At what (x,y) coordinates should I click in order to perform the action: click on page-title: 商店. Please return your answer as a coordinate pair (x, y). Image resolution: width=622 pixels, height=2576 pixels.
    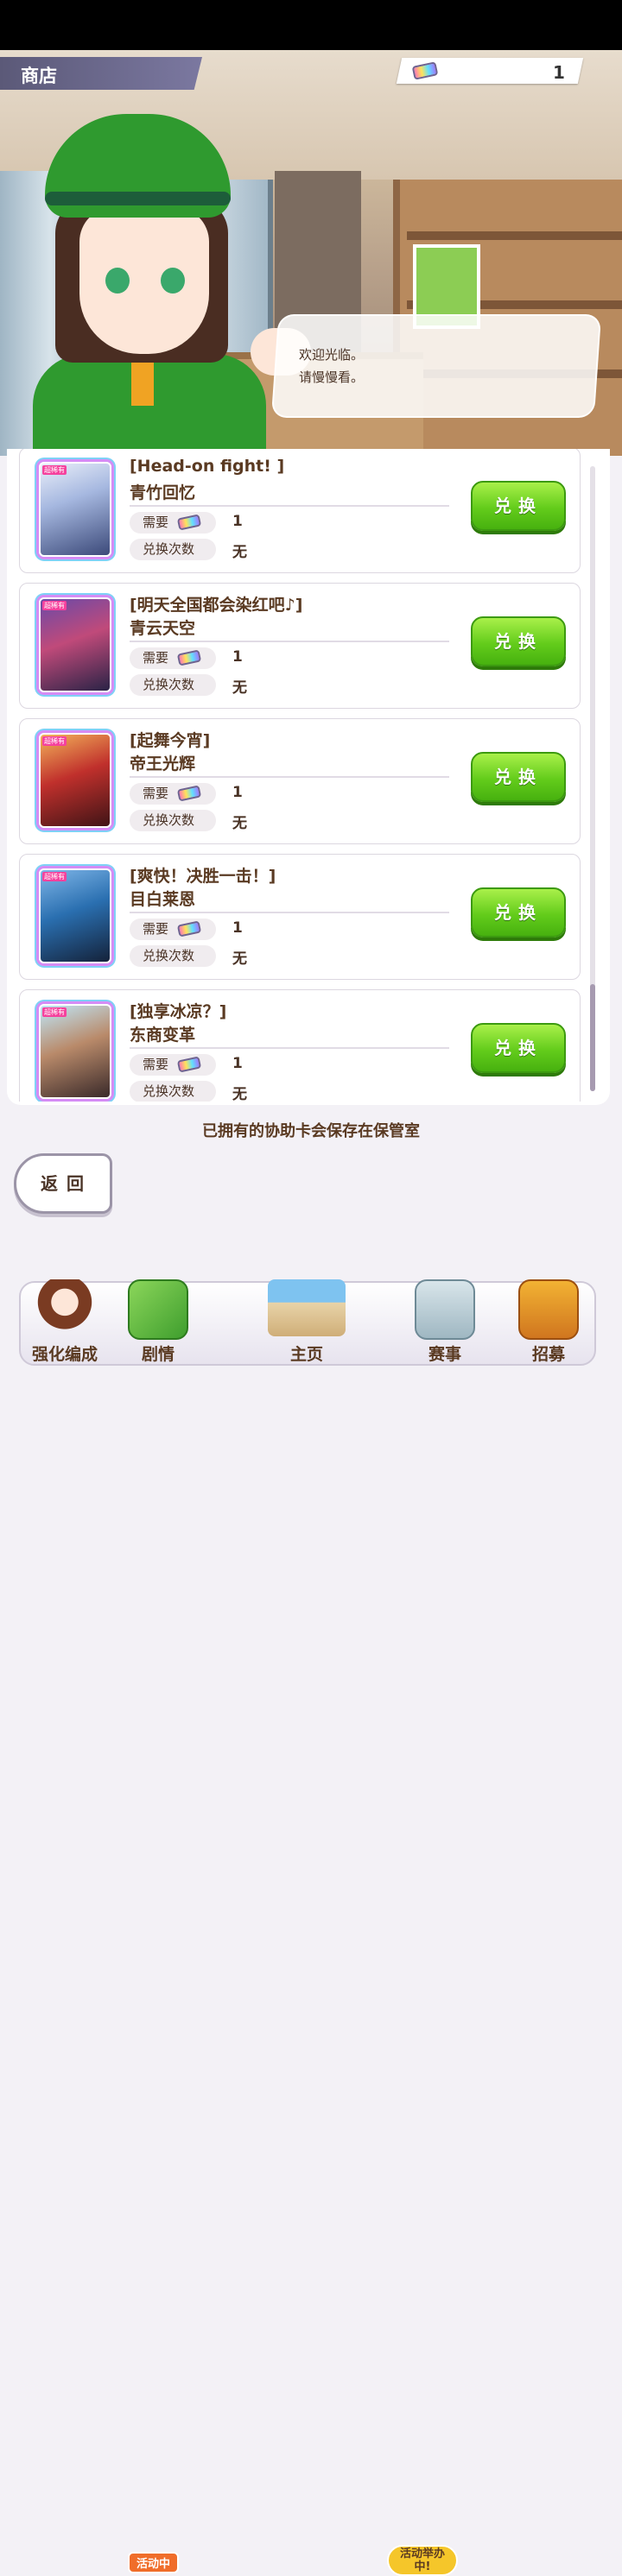
    Looking at the image, I should click on (39, 76).